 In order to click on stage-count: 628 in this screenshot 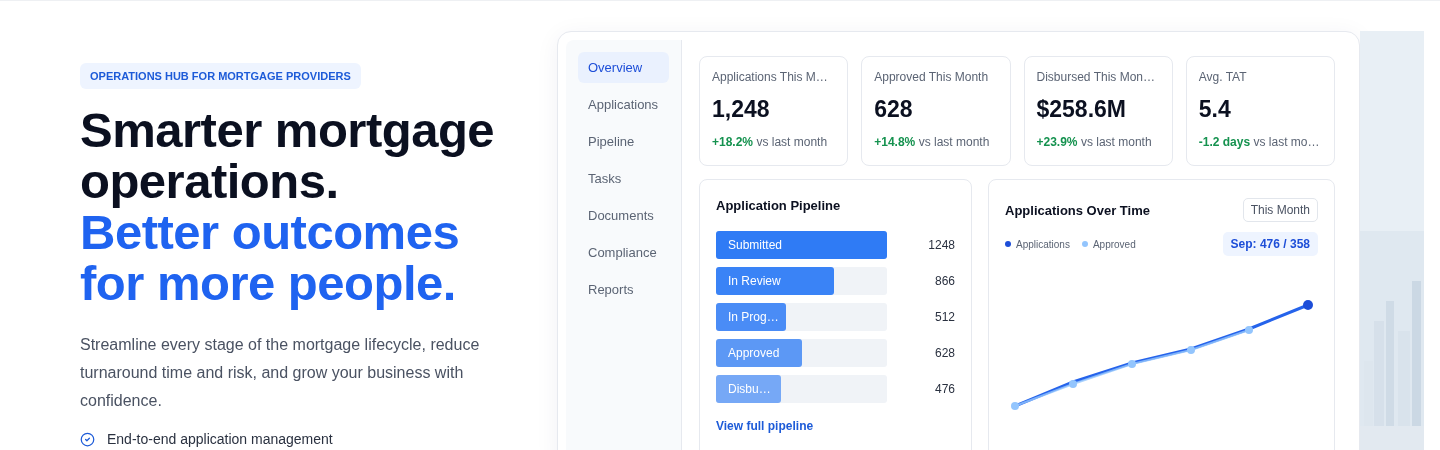, I will do `click(944, 353)`.